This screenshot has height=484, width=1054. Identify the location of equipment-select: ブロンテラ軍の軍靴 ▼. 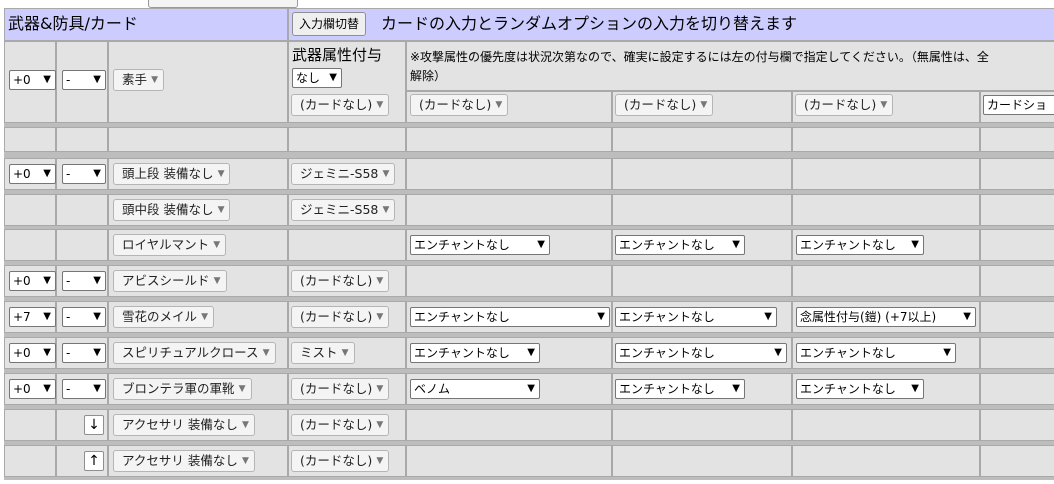
(182, 389).